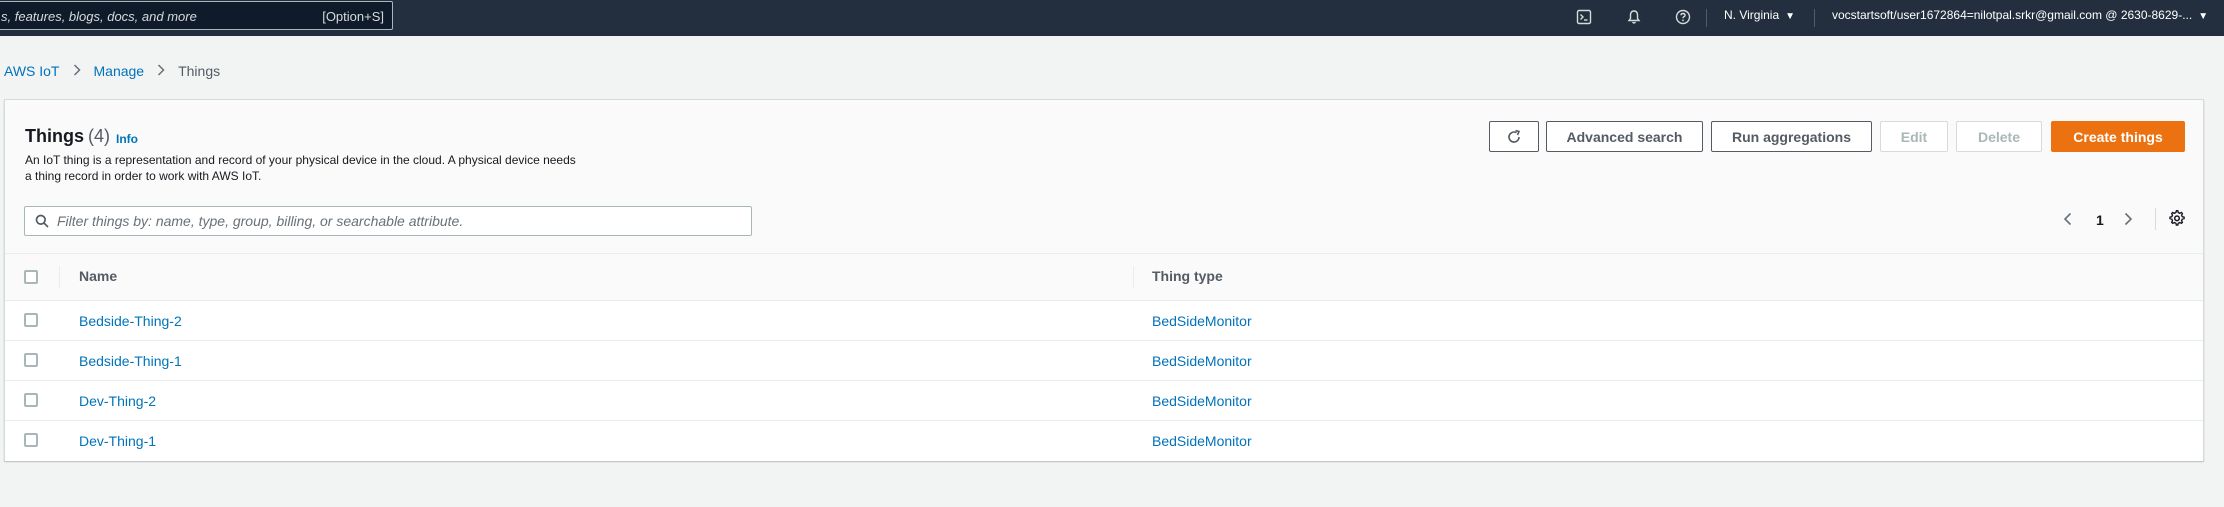 The width and height of the screenshot is (2224, 507). I want to click on filter-things-field, so click(388, 221).